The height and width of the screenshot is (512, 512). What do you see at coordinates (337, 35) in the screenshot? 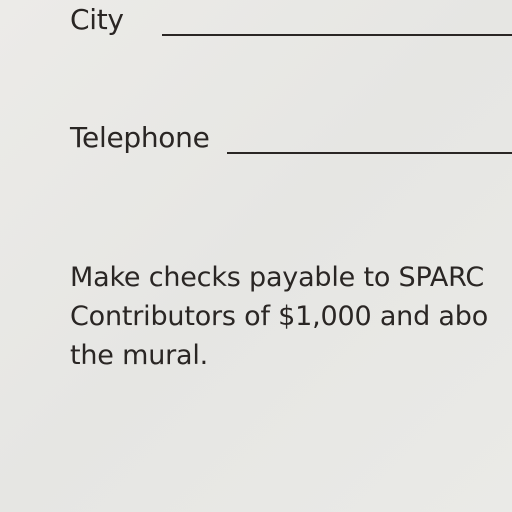
I see `city-field-line` at bounding box center [337, 35].